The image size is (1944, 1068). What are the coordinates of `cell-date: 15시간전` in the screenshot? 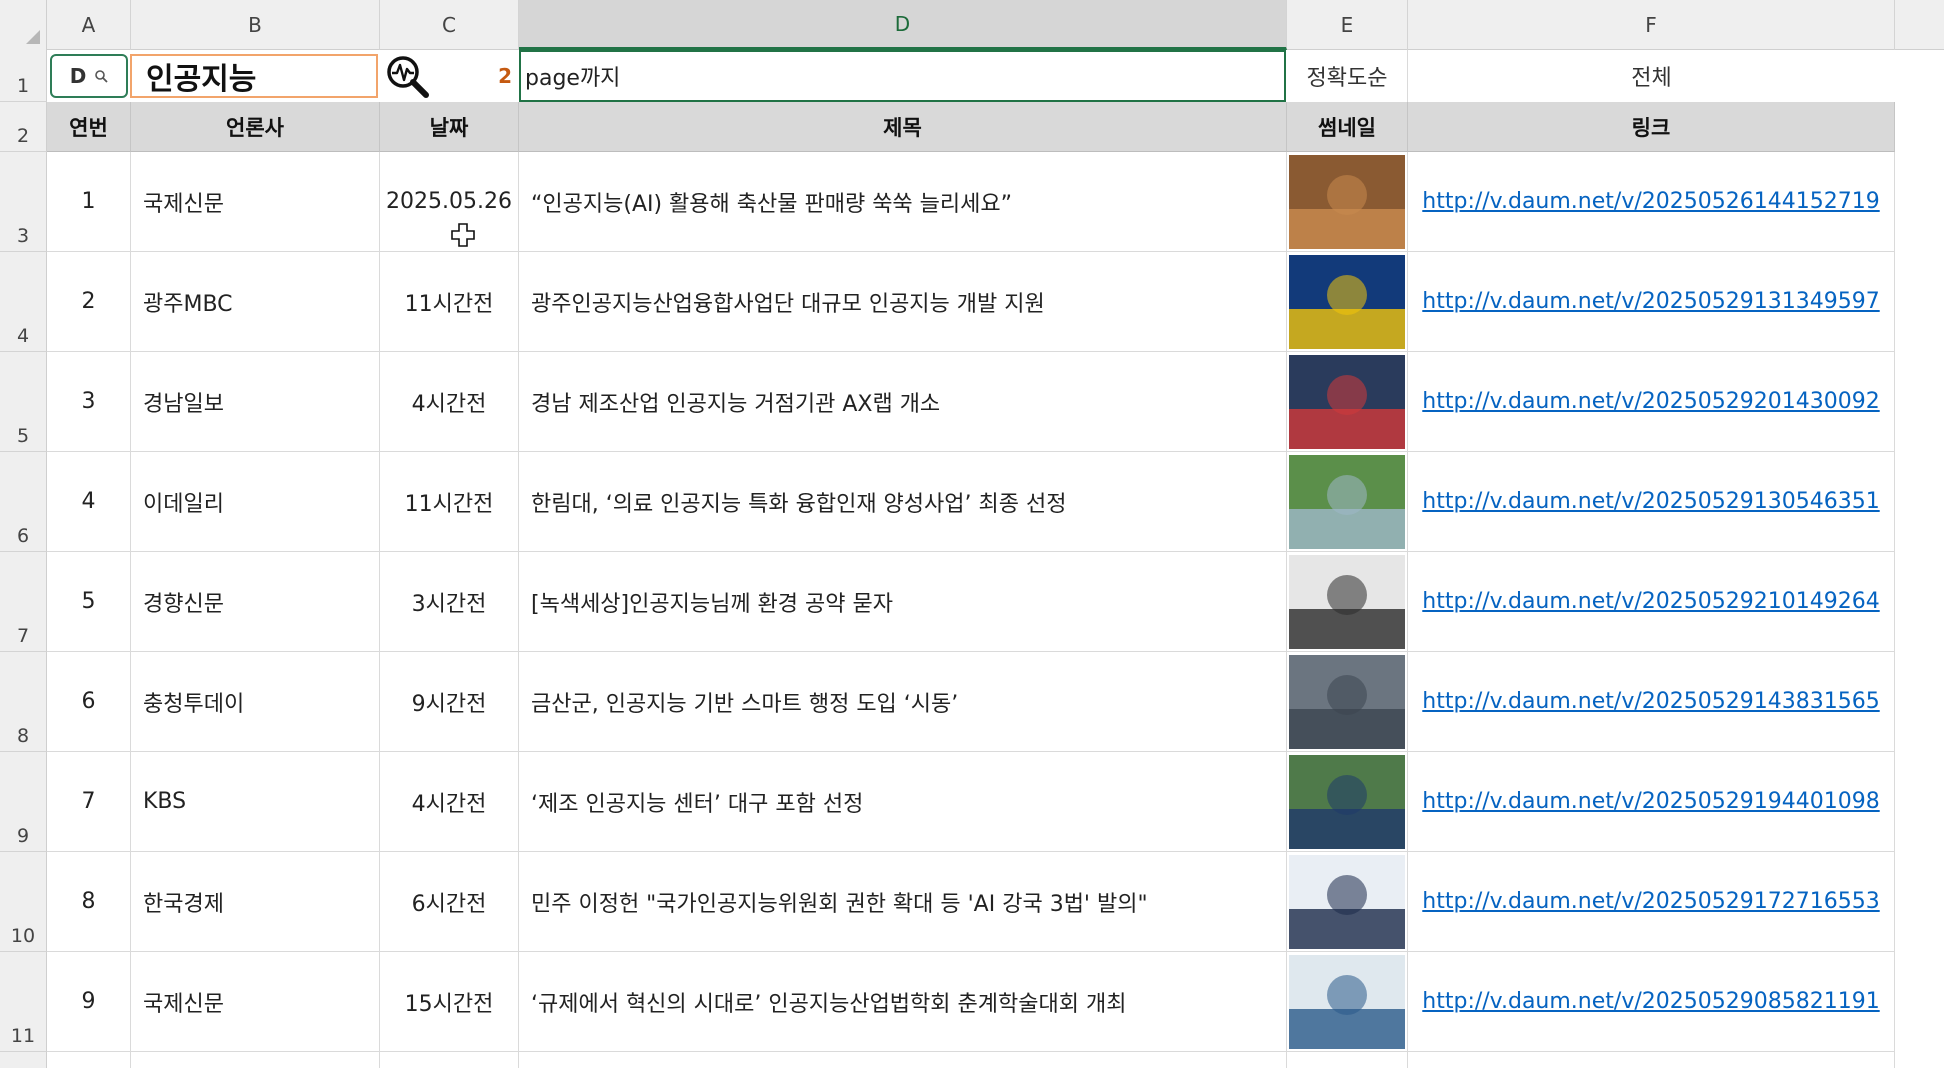 It's located at (449, 1002).